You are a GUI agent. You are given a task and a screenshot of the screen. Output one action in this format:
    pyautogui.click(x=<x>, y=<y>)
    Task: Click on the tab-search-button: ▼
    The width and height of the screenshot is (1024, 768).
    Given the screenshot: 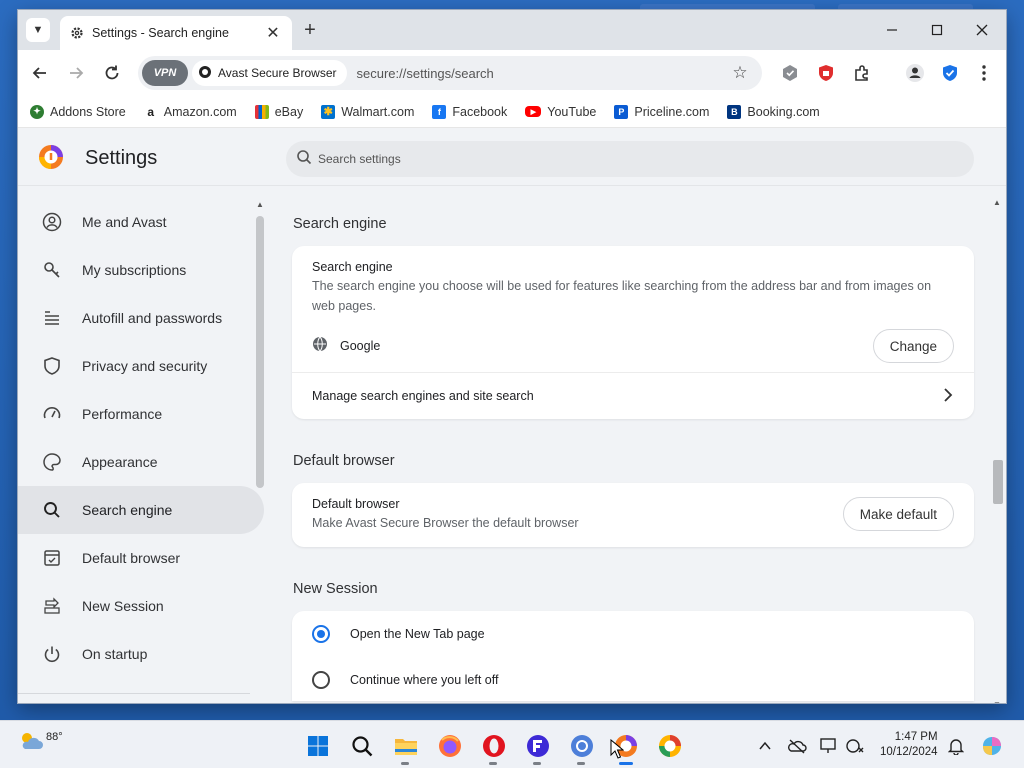 What is the action you would take?
    pyautogui.click(x=38, y=30)
    